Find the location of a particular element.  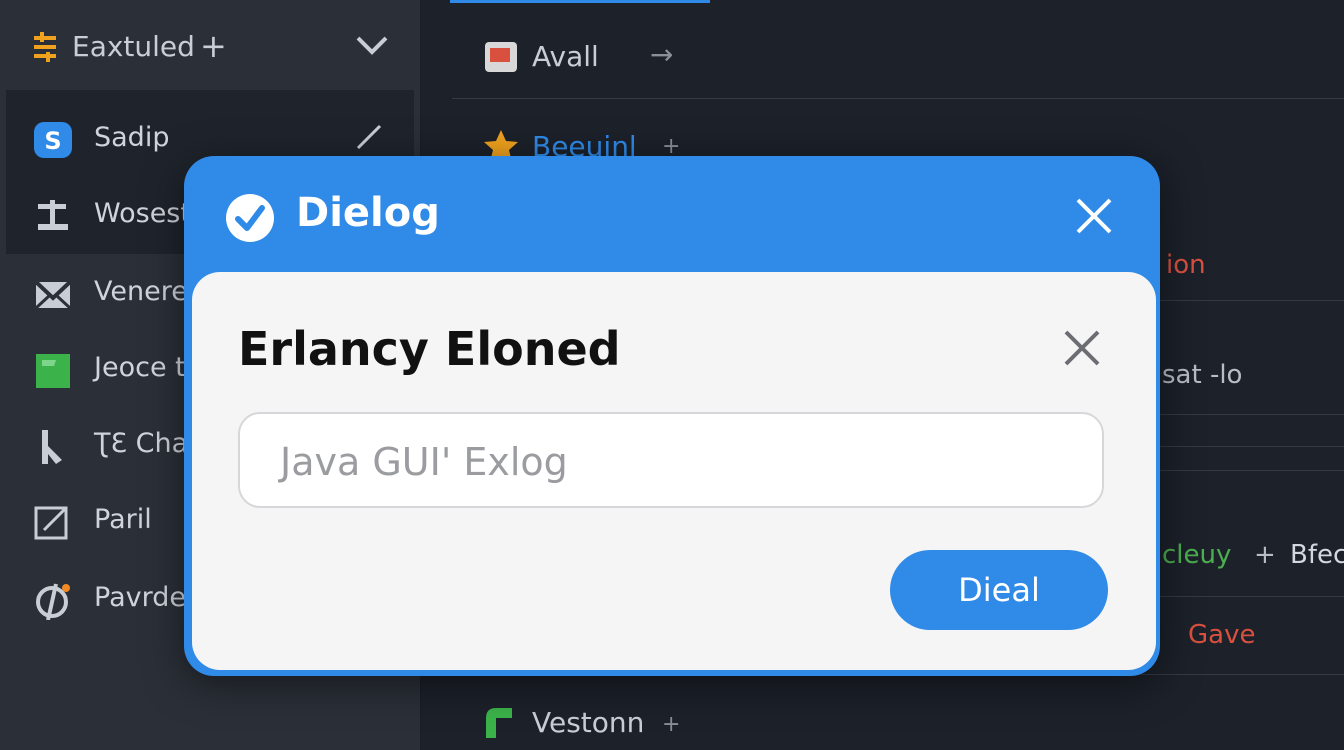

s-badge-icon: S is located at coordinates (53, 140).